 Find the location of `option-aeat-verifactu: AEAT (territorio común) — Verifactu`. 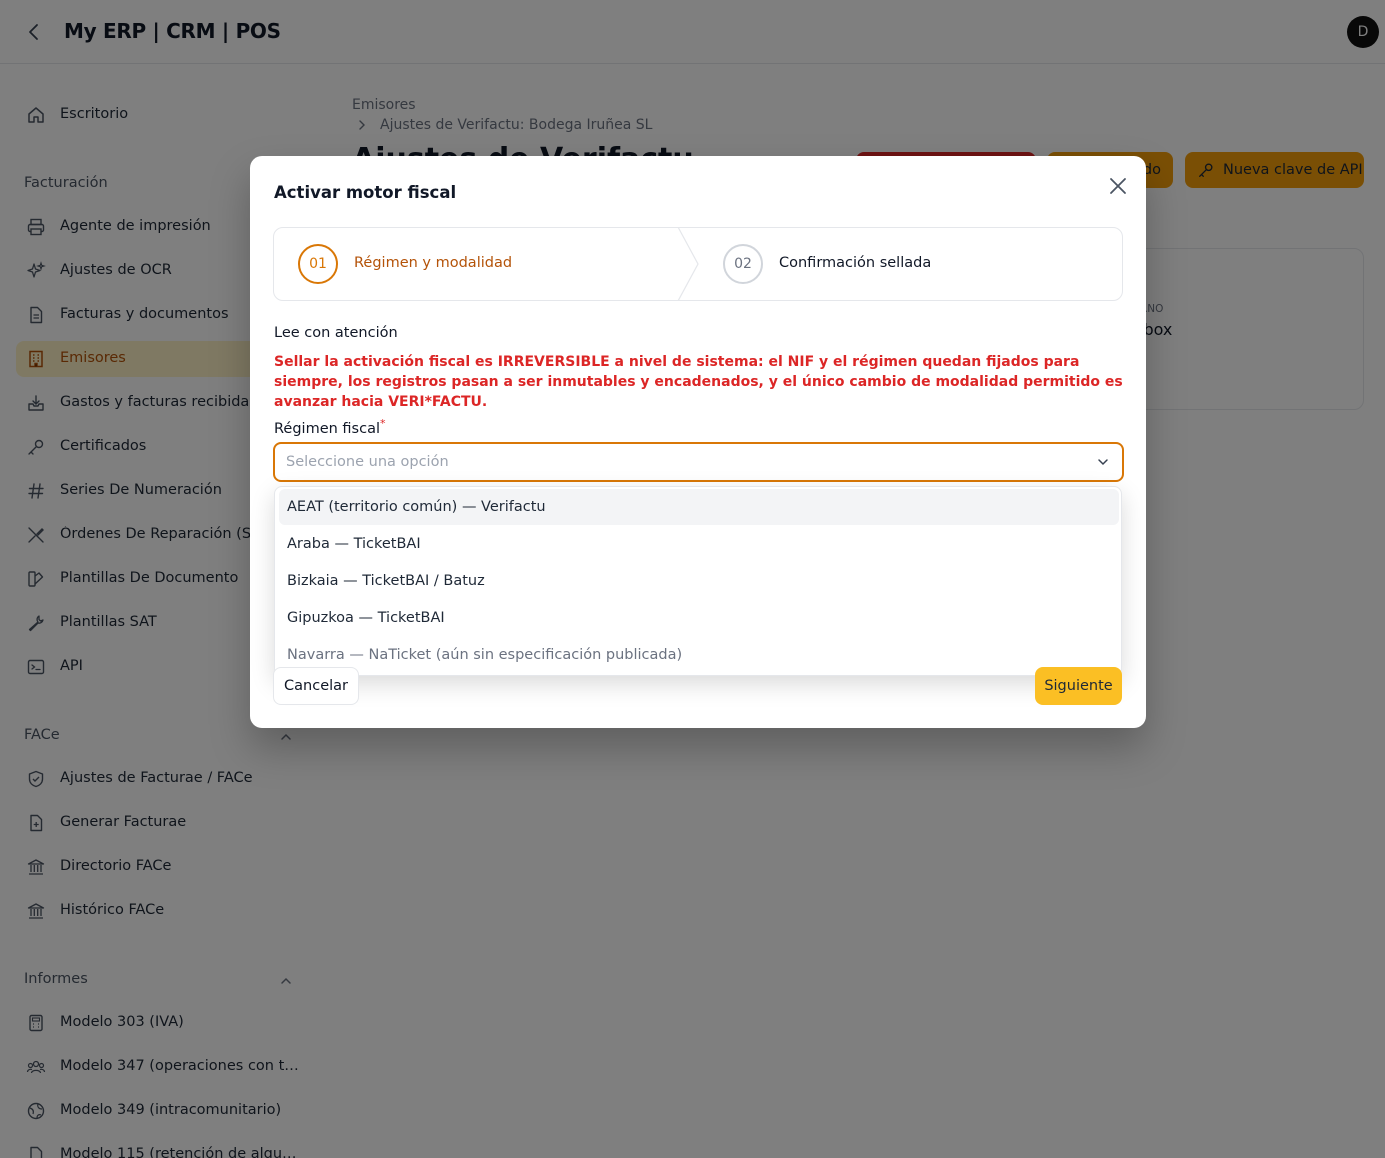

option-aeat-verifactu: AEAT (territorio común) — Verifactu is located at coordinates (699, 507).